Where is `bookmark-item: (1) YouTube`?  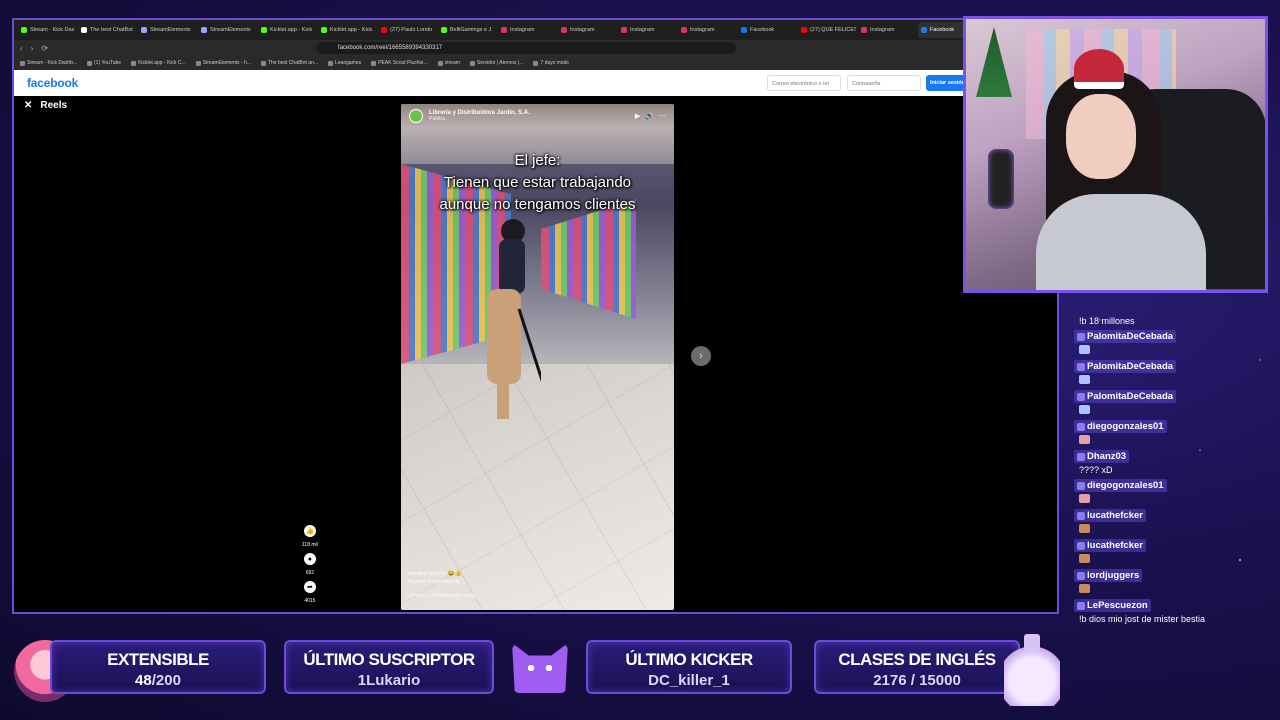
bookmark-item: (1) YouTube is located at coordinates (104, 63).